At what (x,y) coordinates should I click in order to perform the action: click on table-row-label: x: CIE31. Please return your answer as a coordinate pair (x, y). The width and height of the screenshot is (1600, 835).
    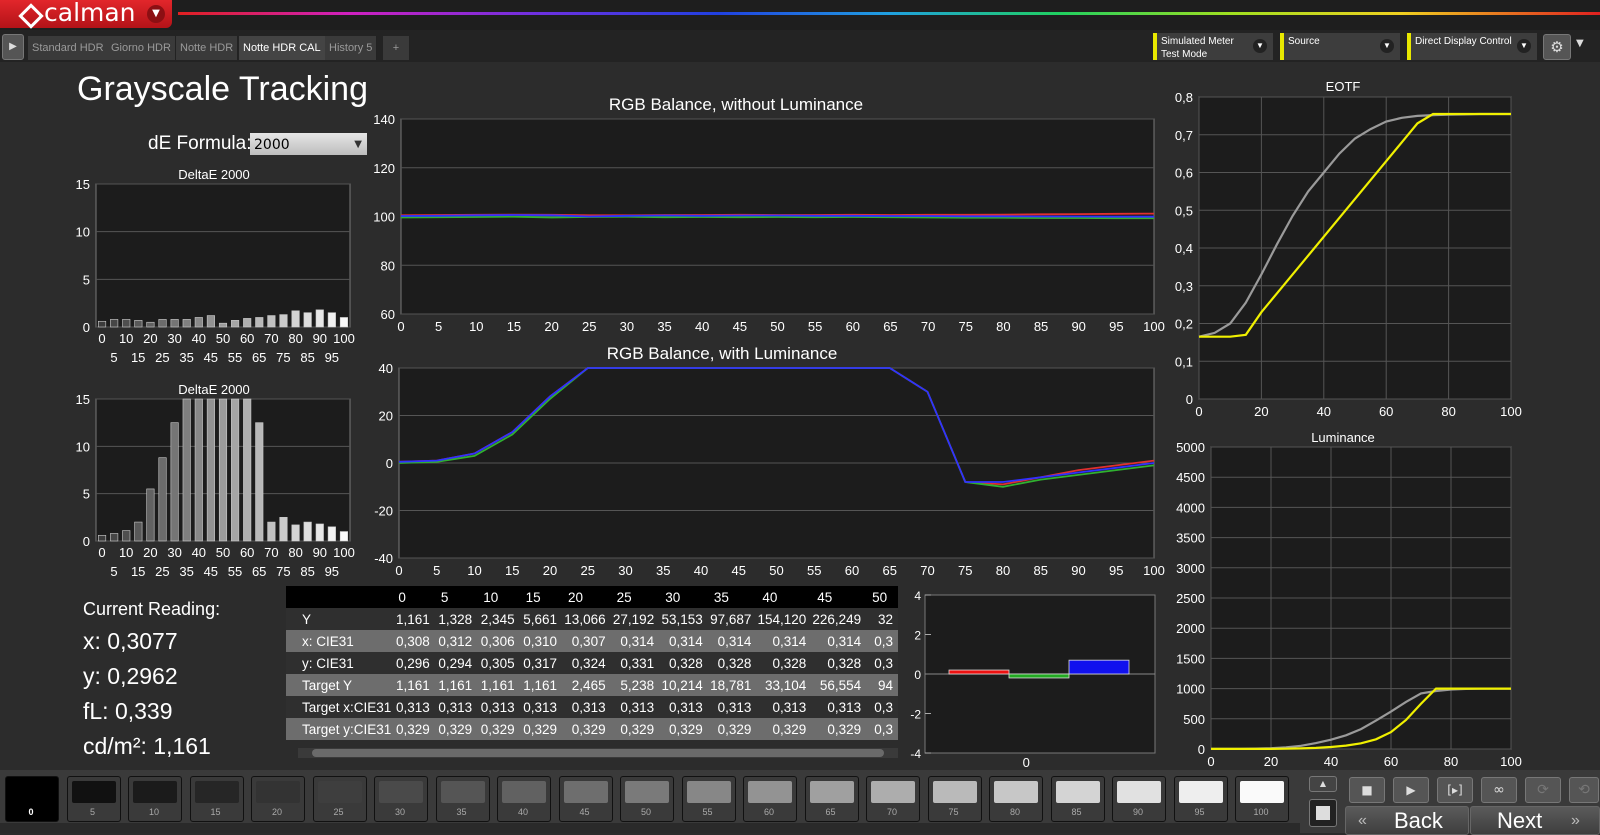
    Looking at the image, I should click on (339, 641).